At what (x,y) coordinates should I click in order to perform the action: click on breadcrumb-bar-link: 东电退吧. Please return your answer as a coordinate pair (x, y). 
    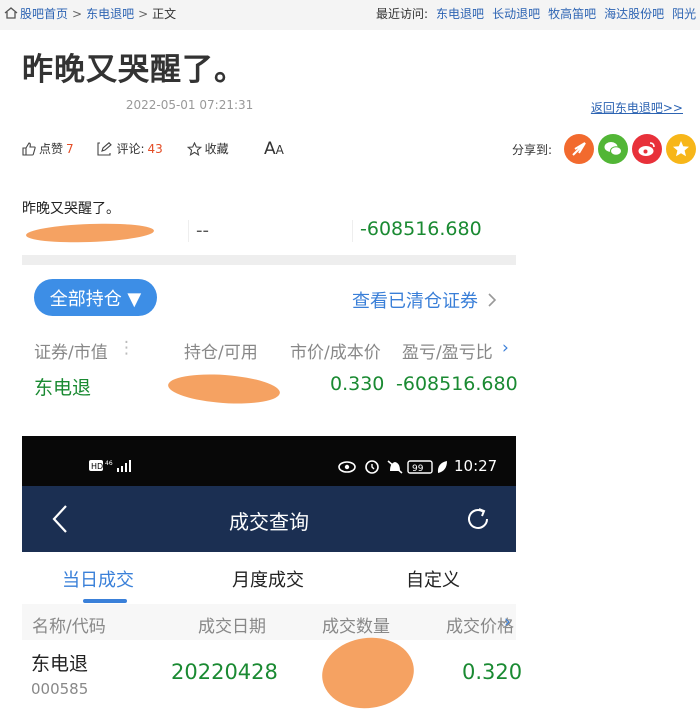
    Looking at the image, I should click on (110, 14).